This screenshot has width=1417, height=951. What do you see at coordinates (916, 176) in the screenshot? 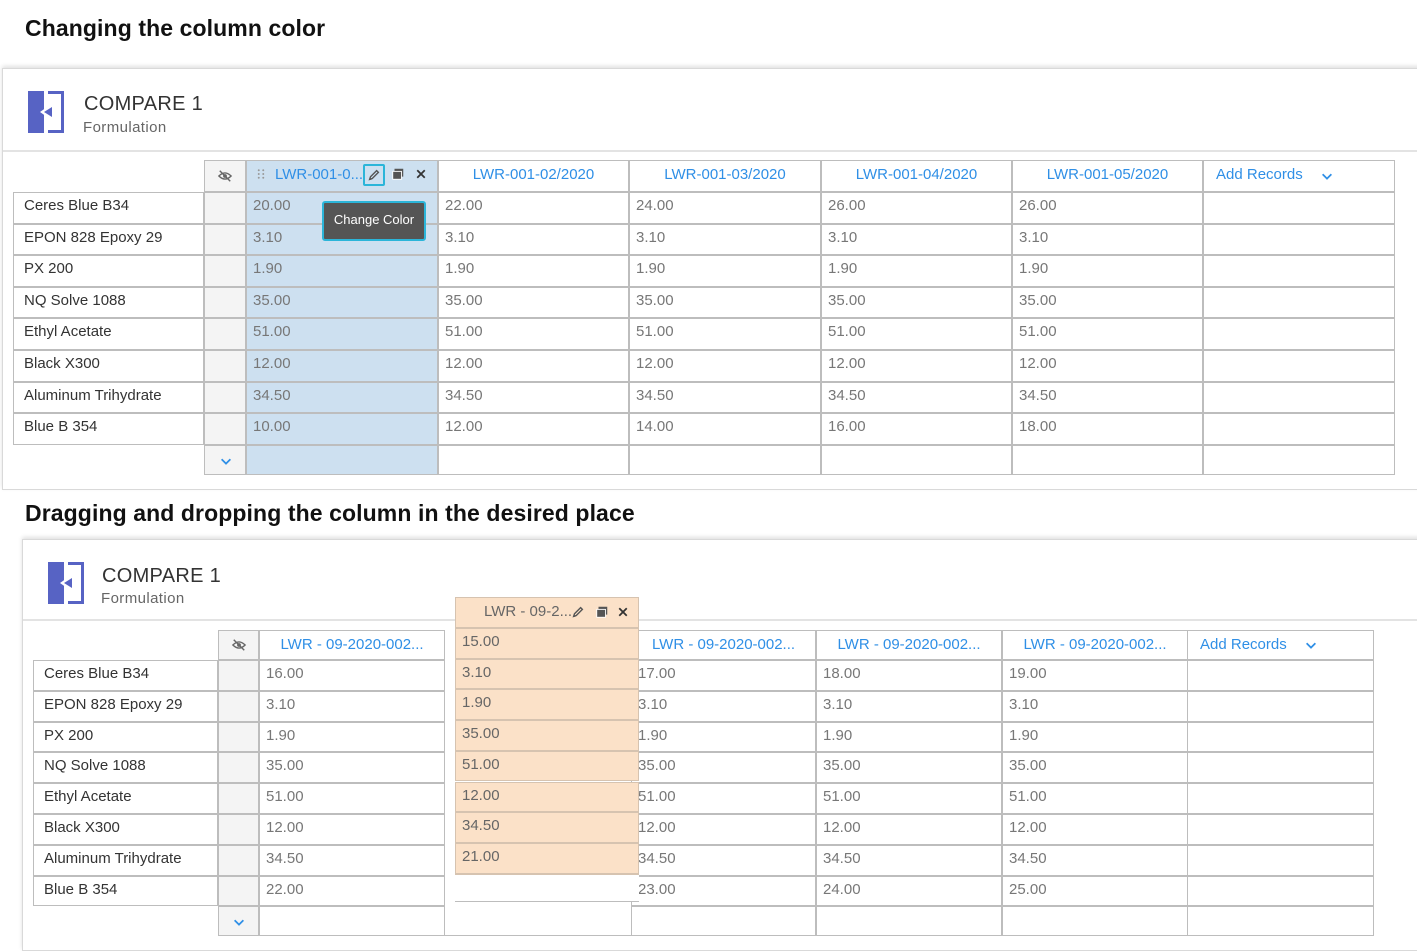
I see `column-header: LWR-001-04/2020` at bounding box center [916, 176].